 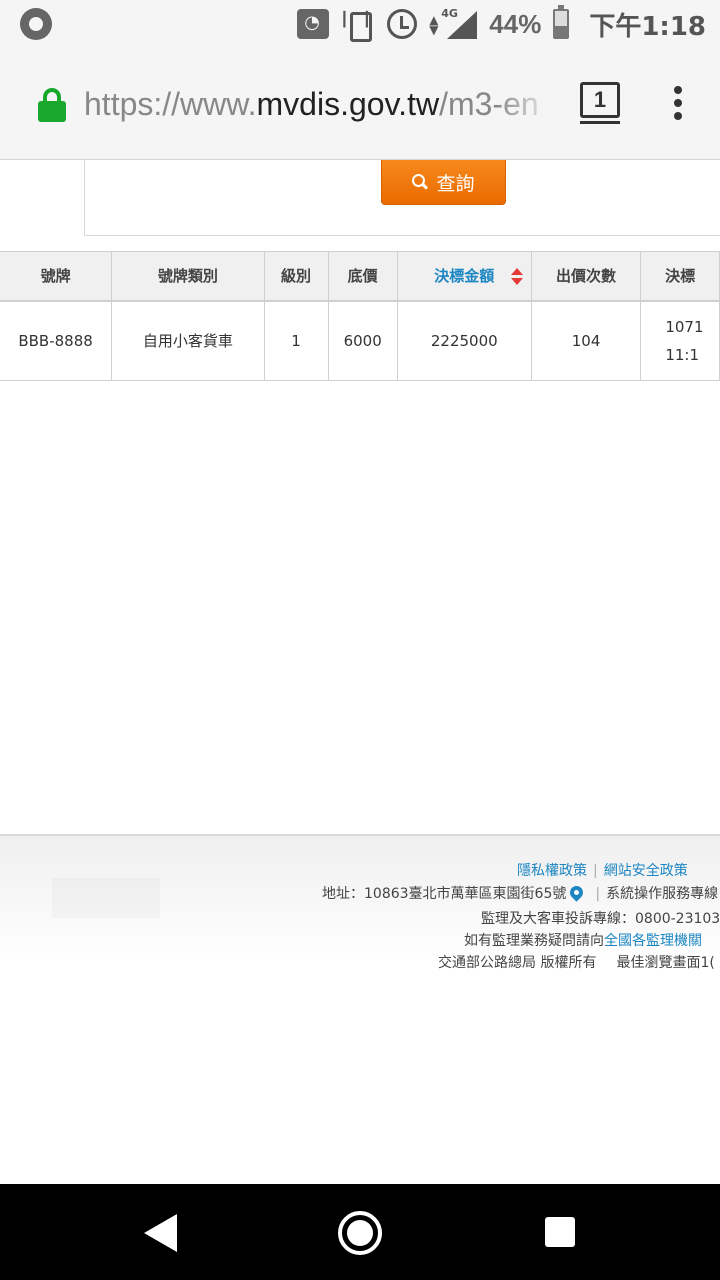 What do you see at coordinates (363, 276) in the screenshot?
I see `column-header-base-price: 底價` at bounding box center [363, 276].